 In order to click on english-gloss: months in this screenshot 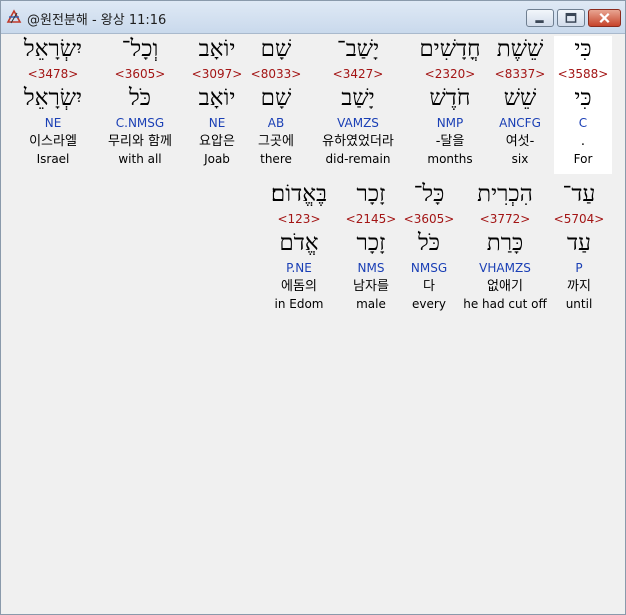, I will do `click(450, 159)`.